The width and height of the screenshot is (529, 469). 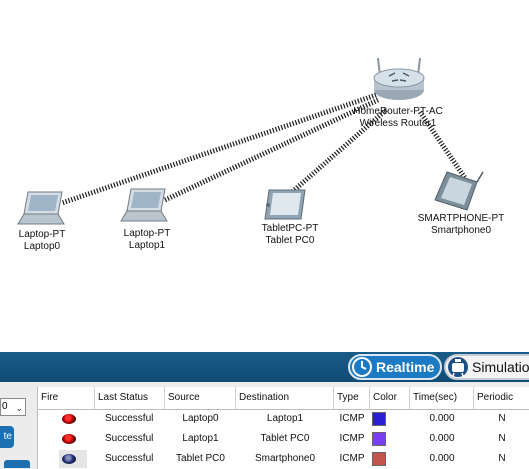 I want to click on laptop0-label: Laptop-PT Laptop0, so click(x=42, y=241).